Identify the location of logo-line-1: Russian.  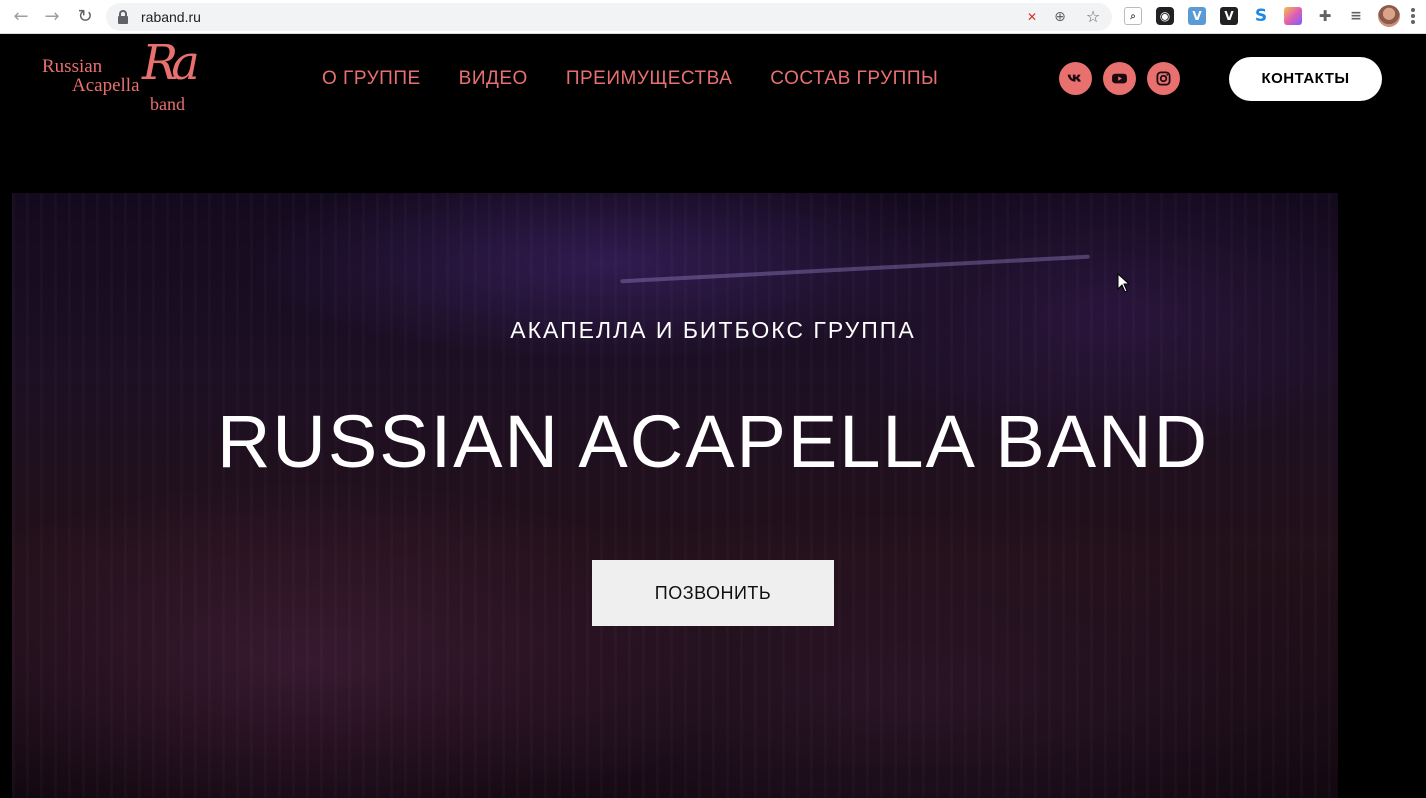
(72, 66).